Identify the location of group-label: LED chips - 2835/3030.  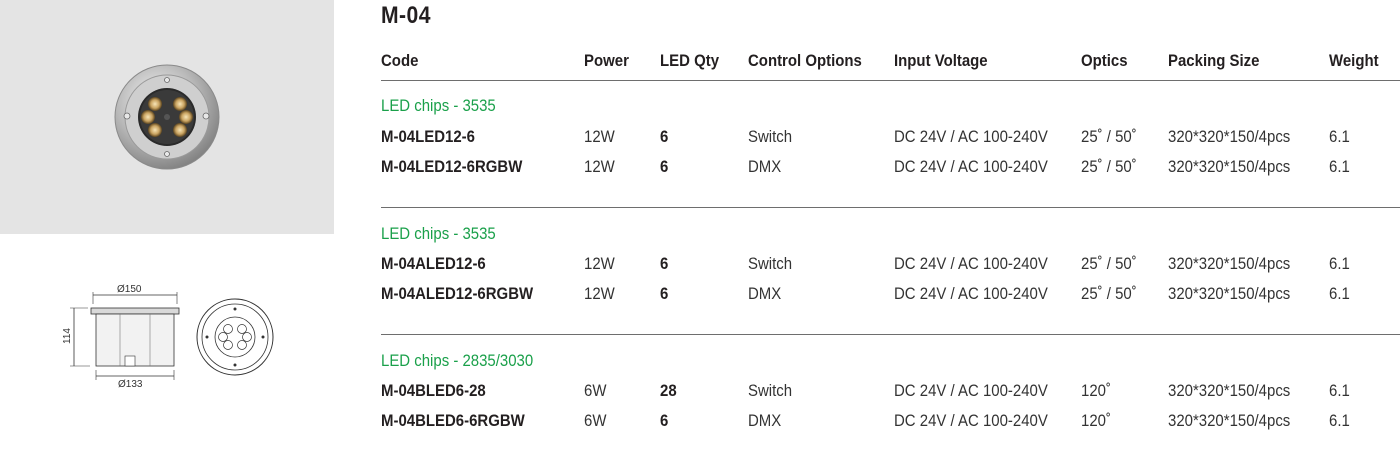
(457, 360).